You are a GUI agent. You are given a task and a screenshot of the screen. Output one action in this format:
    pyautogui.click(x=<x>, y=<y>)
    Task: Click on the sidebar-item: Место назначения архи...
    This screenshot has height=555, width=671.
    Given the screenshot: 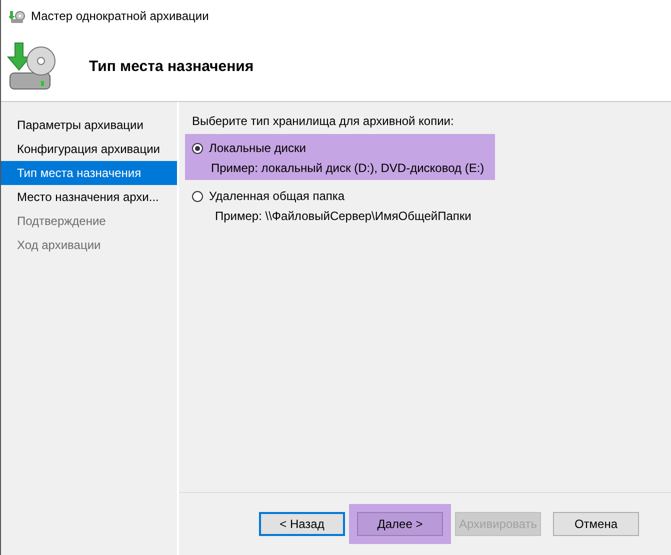 What is the action you would take?
    pyautogui.click(x=89, y=197)
    